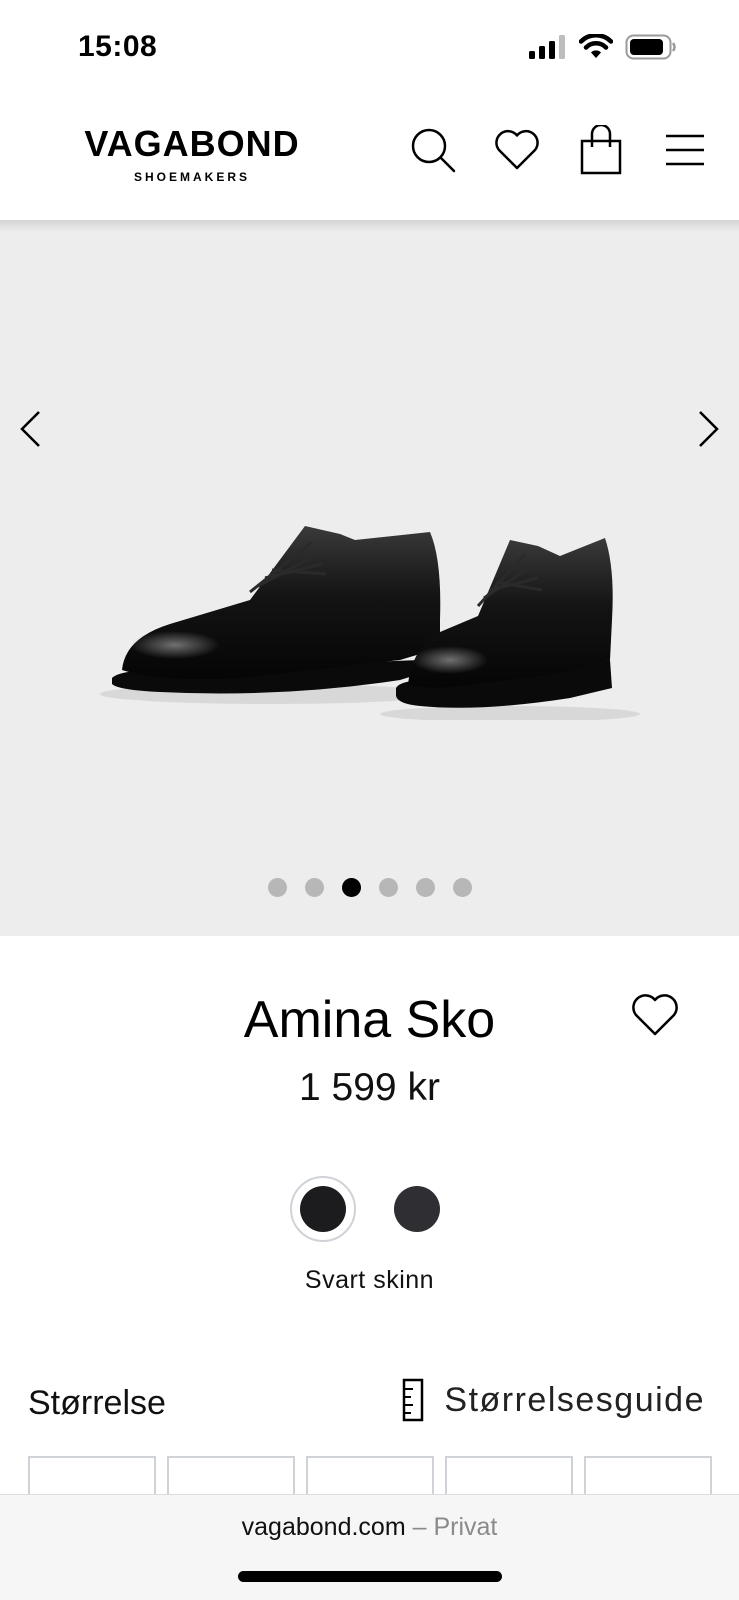 This screenshot has width=739, height=1600. Describe the element at coordinates (323, 1527) in the screenshot. I see `url-host: vagabond.com` at that location.